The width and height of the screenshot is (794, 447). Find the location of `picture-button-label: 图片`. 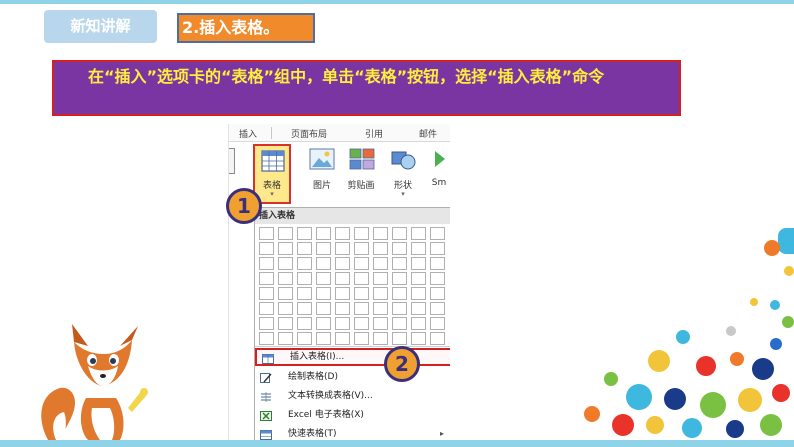

picture-button-label: 图片 is located at coordinates (321, 186).